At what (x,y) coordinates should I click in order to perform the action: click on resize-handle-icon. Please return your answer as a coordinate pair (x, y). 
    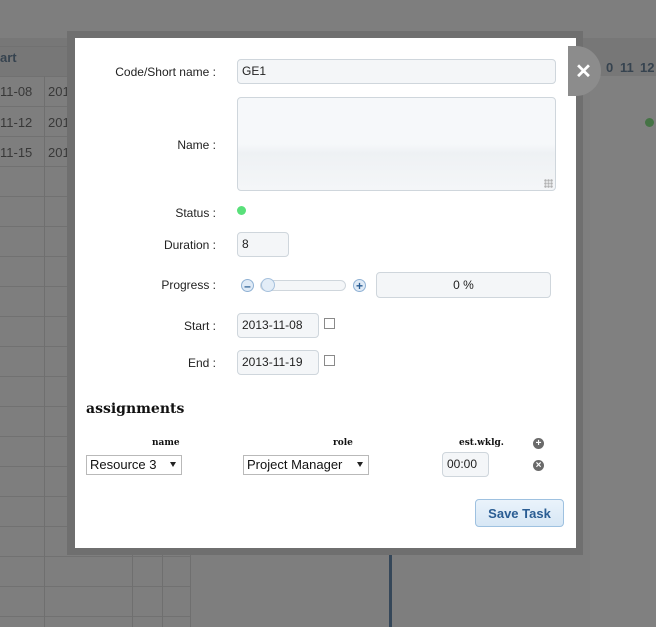
    Looking at the image, I should click on (548, 183).